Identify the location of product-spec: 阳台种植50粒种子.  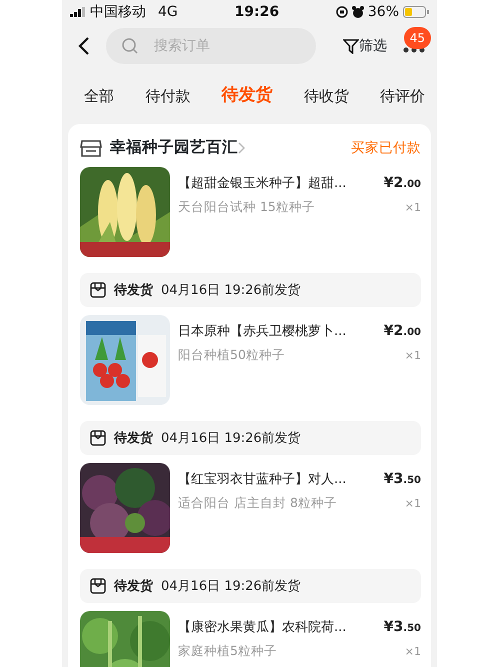
(231, 355).